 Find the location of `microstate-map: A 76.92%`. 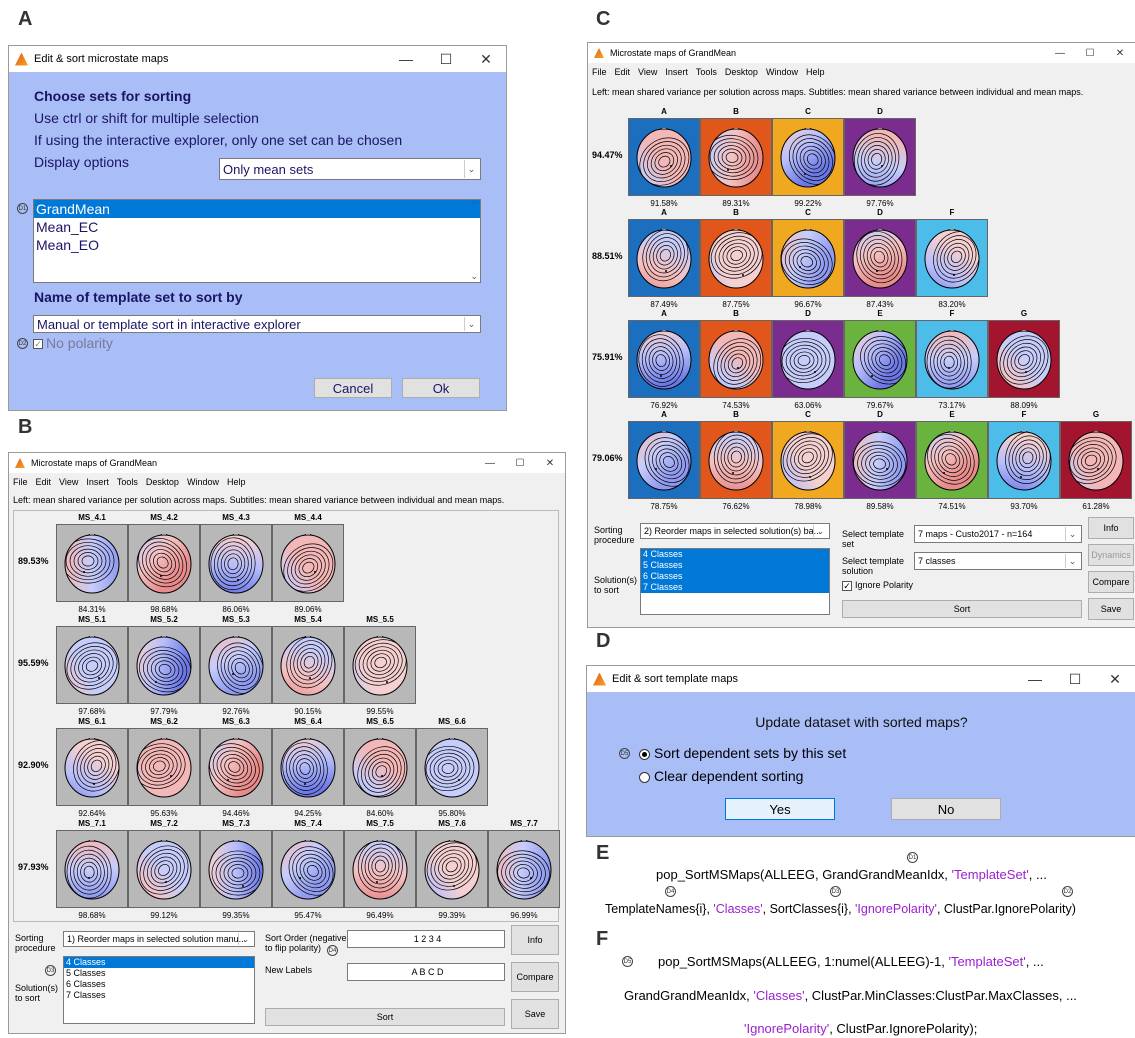

microstate-map: A 76.92% is located at coordinates (664, 359).